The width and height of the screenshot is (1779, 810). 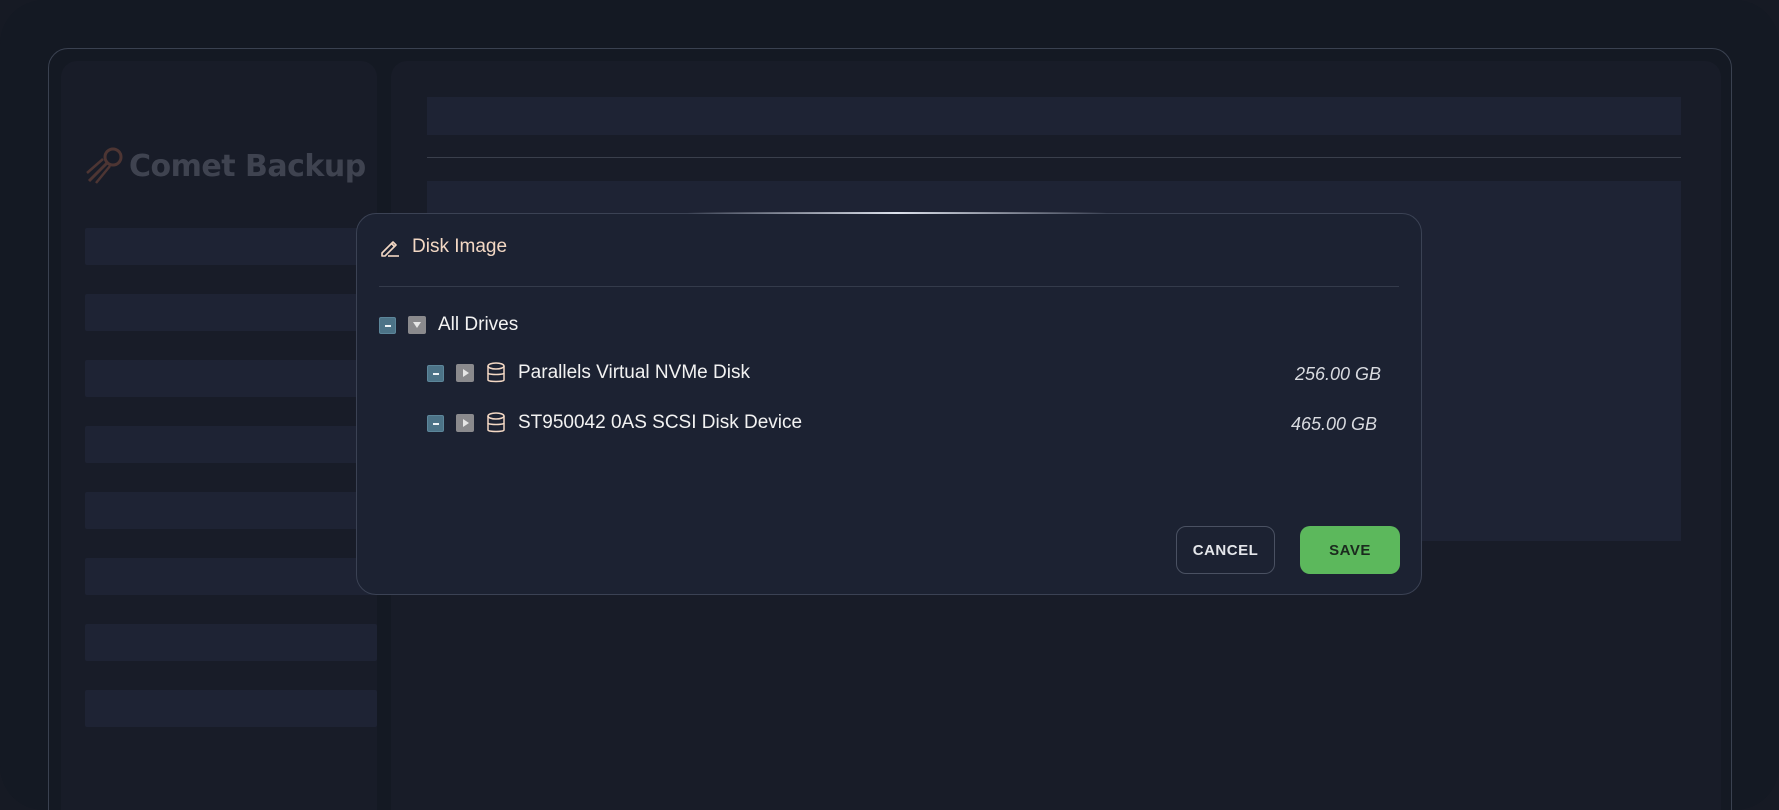 I want to click on dialog-top-highlight, so click(x=897, y=213).